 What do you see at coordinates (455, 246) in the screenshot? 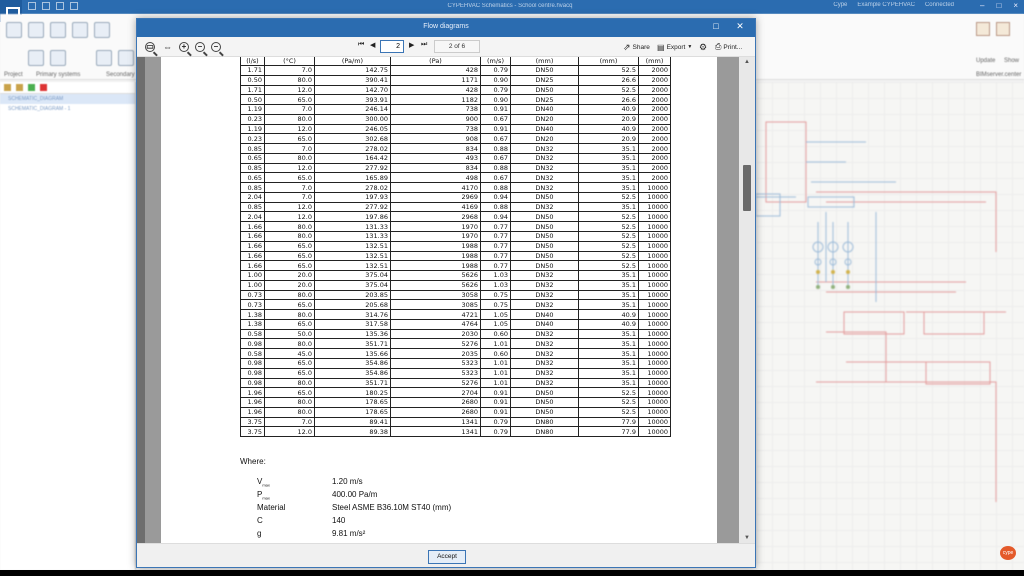
I see `table-row: 1.66 65.0 132.51 1988 0.77 DN50 52.5 10000` at bounding box center [455, 246].